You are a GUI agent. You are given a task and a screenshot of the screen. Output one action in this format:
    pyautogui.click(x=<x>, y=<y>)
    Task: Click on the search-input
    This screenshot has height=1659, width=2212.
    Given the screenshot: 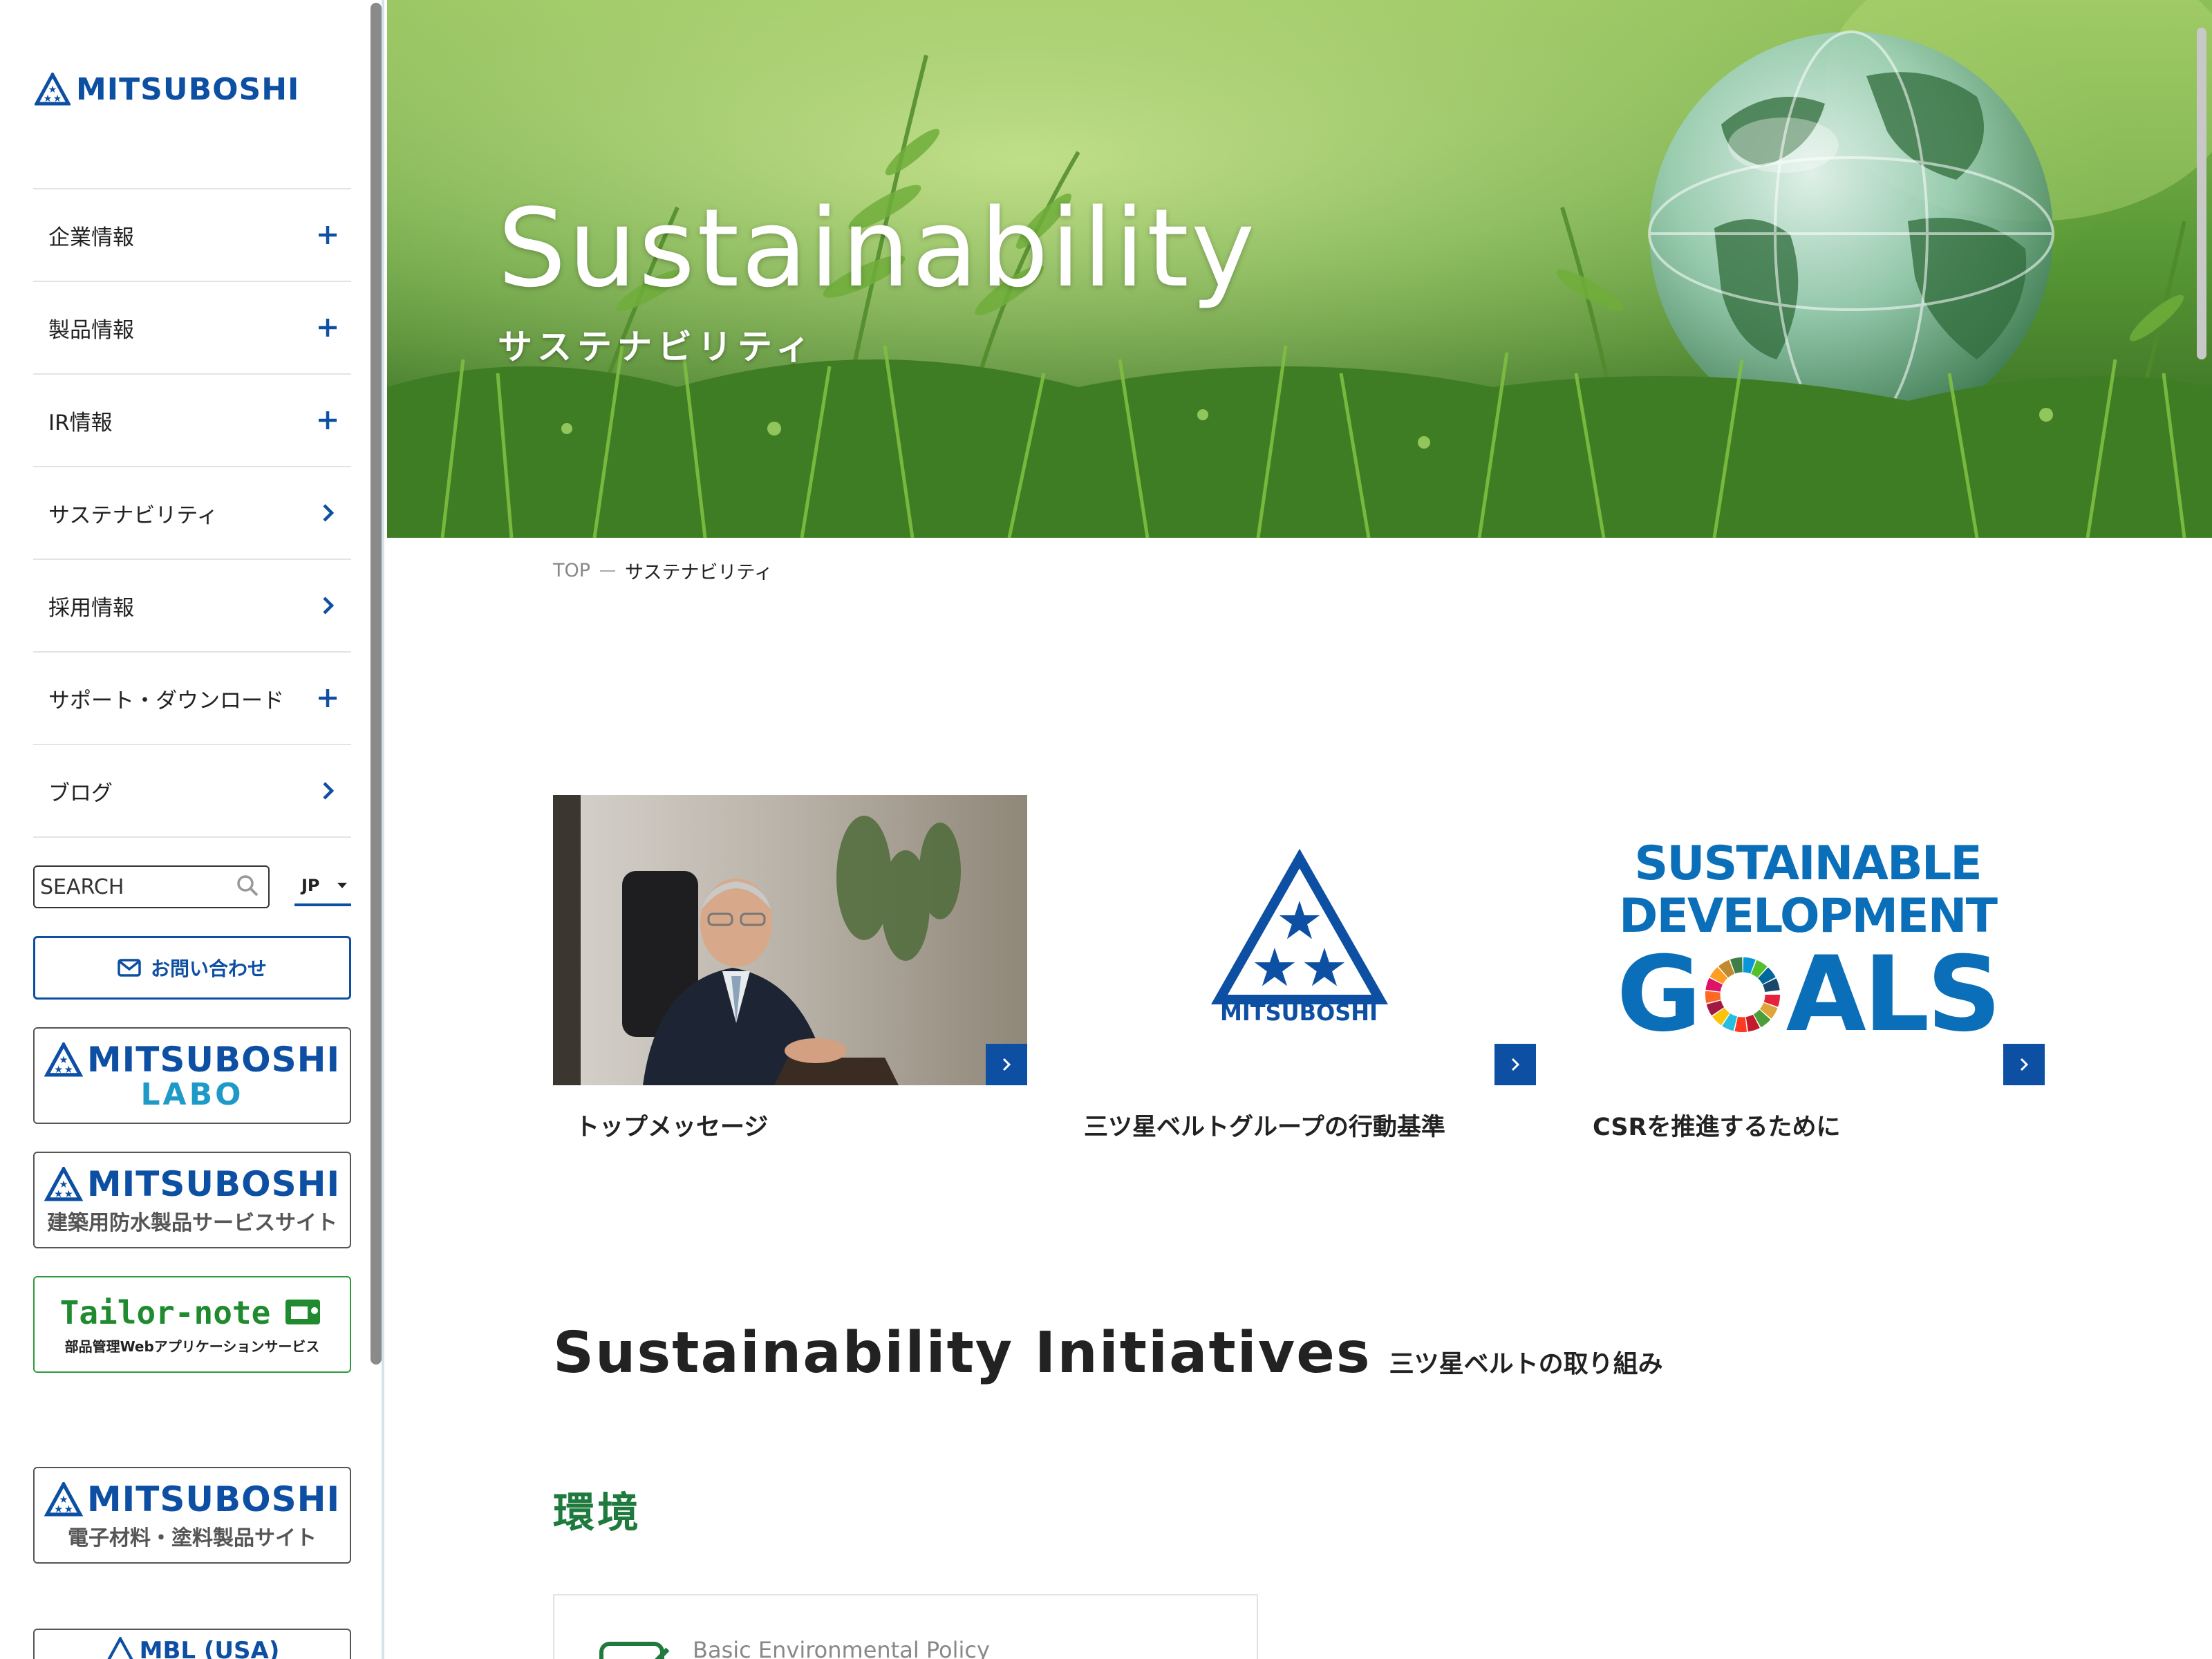 What is the action you would take?
    pyautogui.click(x=130, y=887)
    